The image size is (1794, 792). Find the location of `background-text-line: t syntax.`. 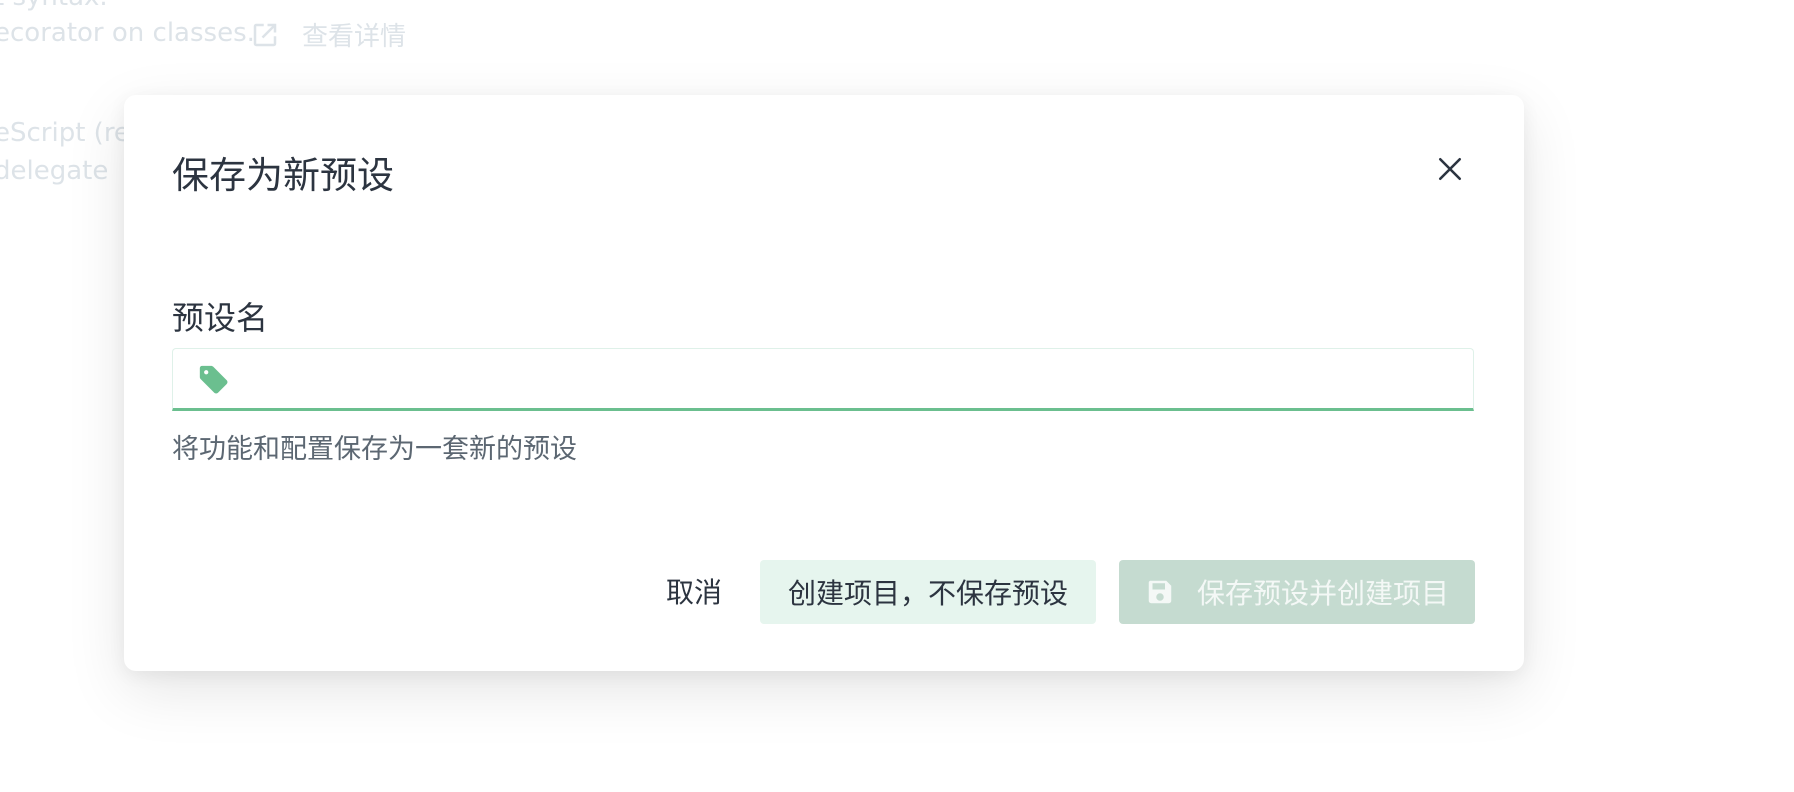

background-text-line: t syntax. is located at coordinates (54, 6).